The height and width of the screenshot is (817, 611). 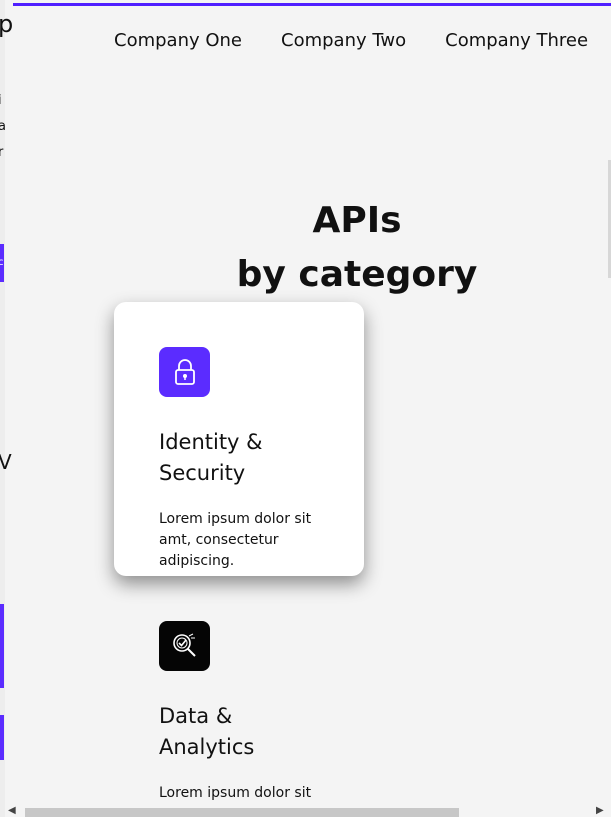 I want to click on left-edge-glyph: i, so click(x=1, y=100).